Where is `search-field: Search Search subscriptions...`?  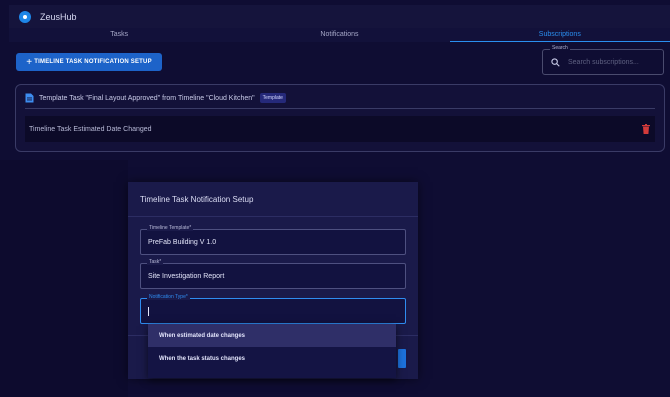 search-field: Search Search subscriptions... is located at coordinates (603, 60).